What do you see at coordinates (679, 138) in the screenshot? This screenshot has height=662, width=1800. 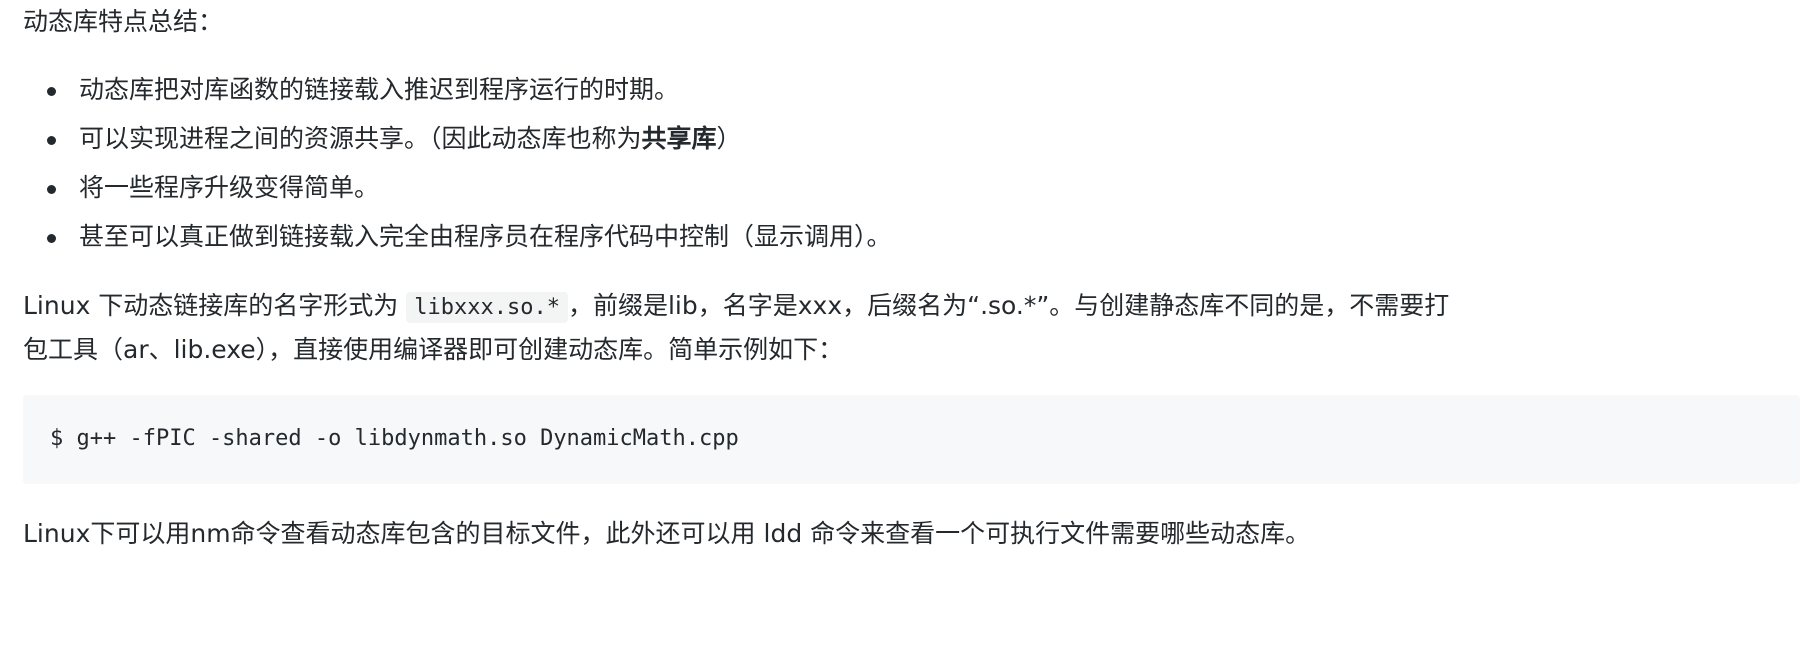 I see `list-item-strong: 共享库` at bounding box center [679, 138].